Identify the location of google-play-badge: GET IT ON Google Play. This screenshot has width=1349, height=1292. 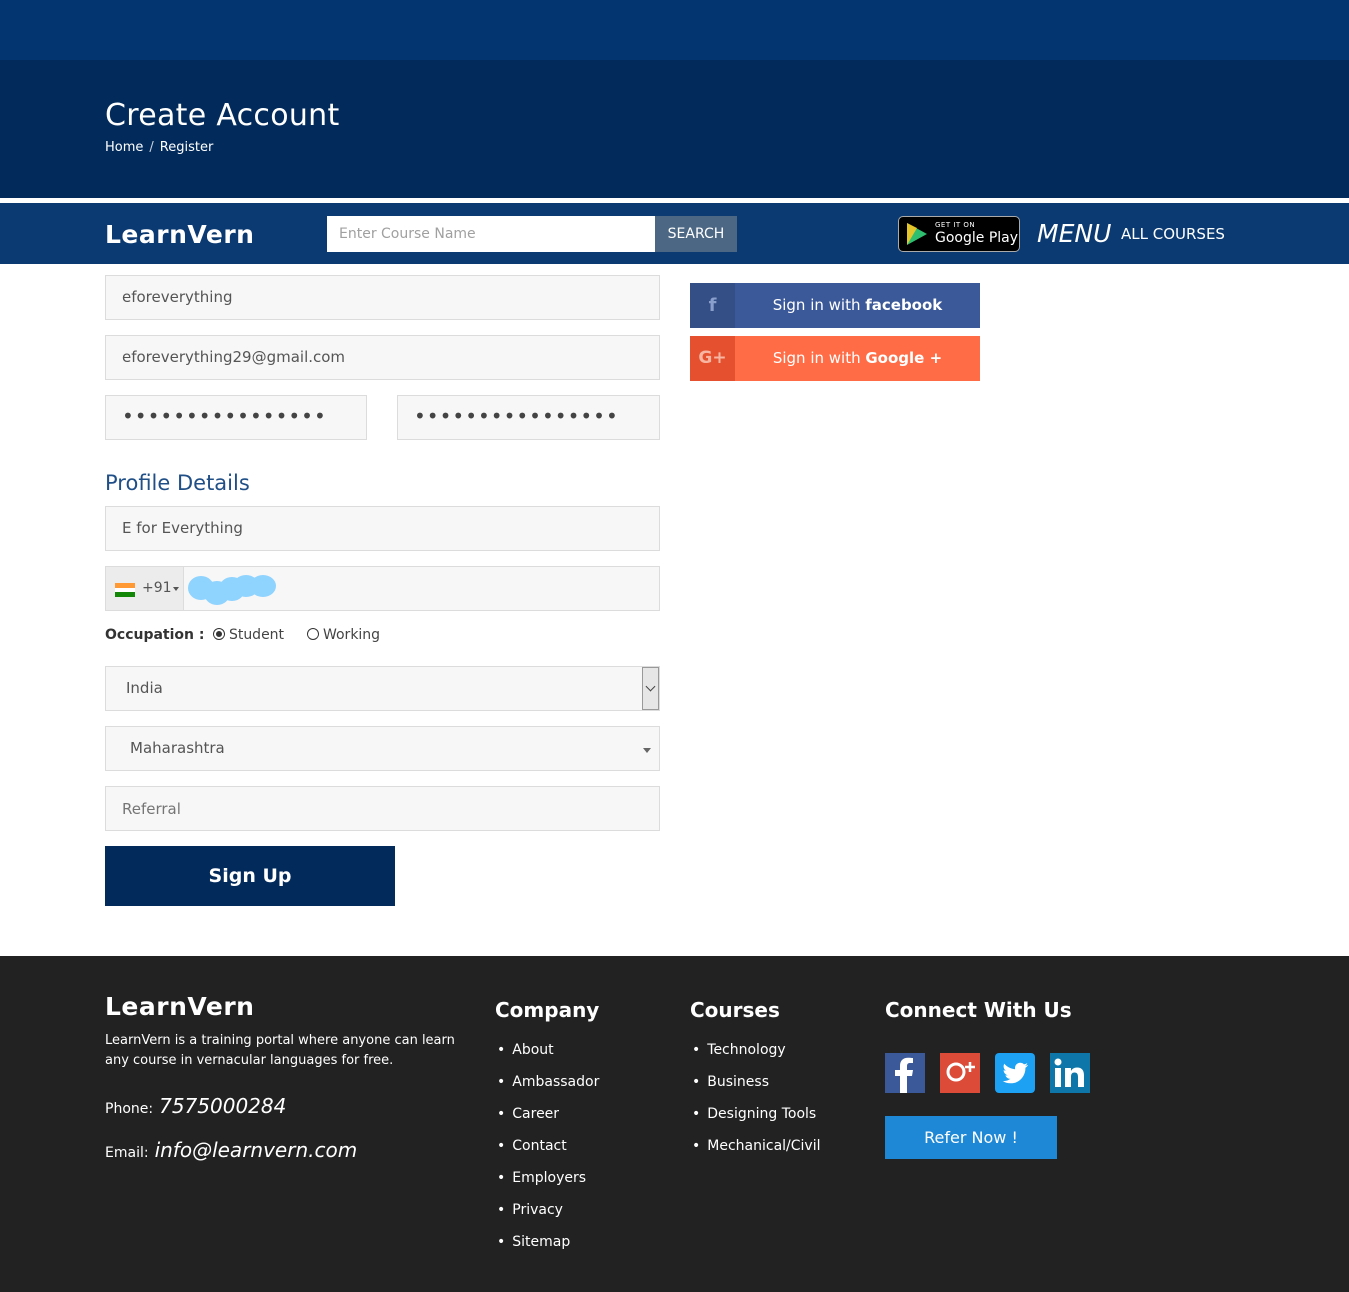
(959, 234).